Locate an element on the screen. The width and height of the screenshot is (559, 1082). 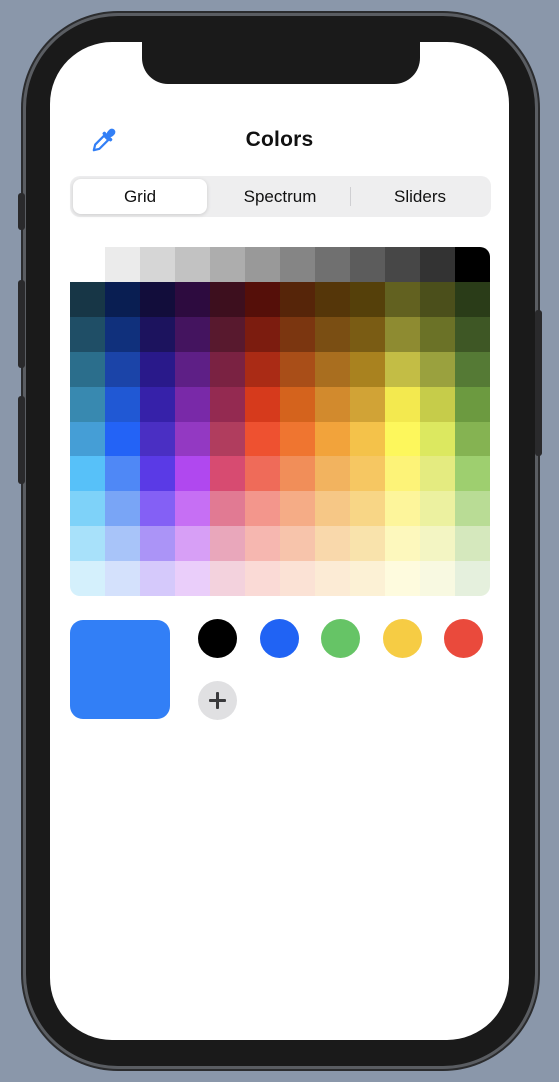
add-color-button is located at coordinates (217, 700).